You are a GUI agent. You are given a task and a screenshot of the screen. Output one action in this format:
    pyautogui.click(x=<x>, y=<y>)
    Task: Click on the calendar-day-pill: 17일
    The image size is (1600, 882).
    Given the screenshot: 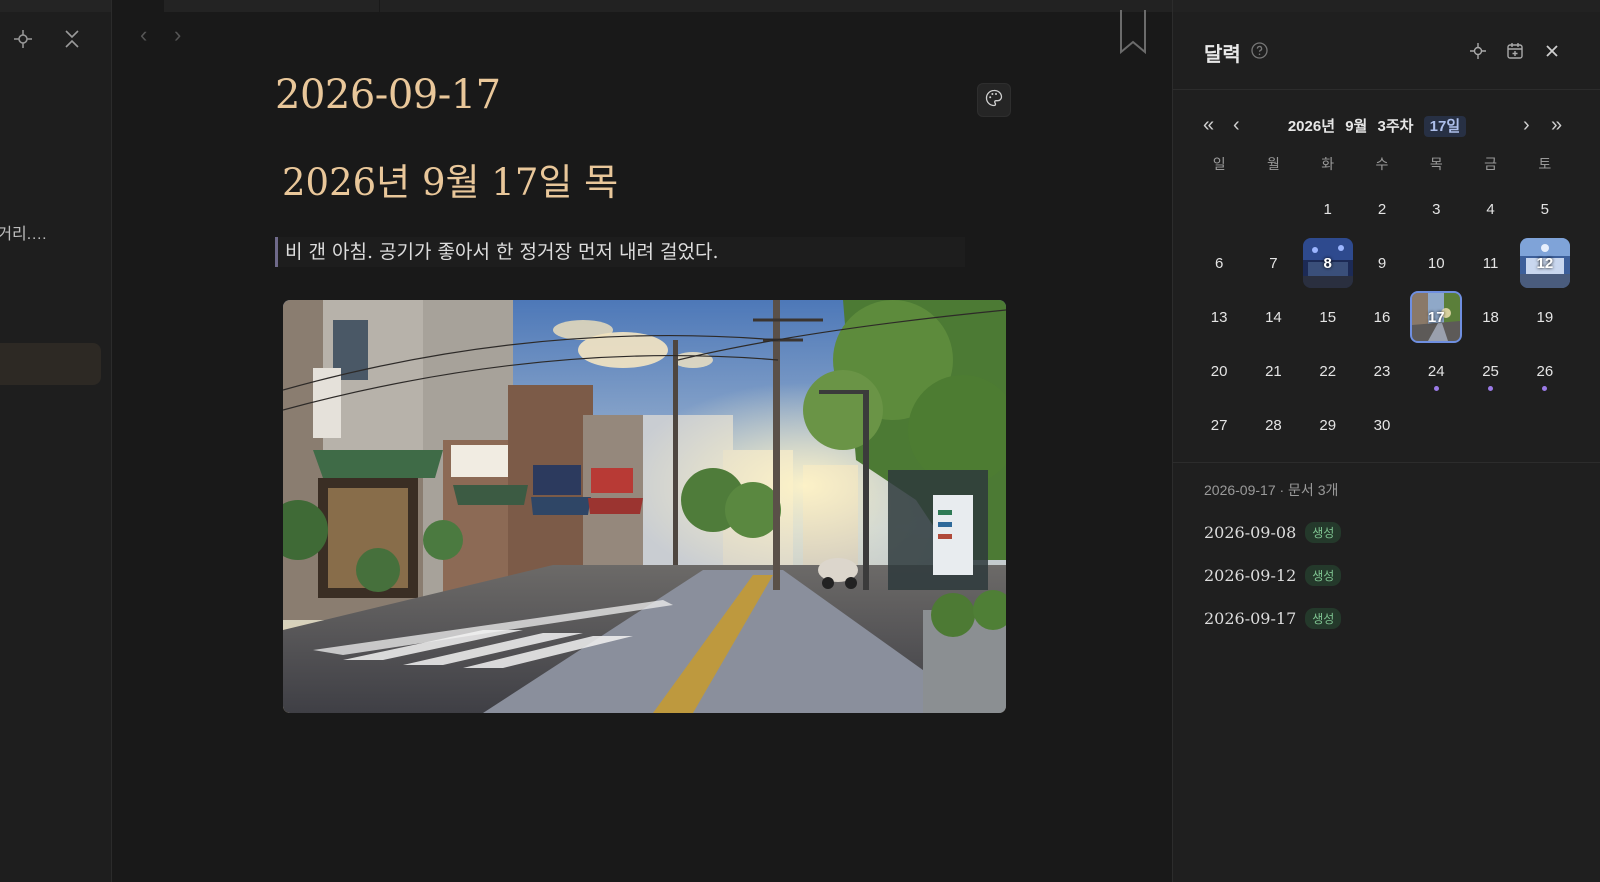 What is the action you would take?
    pyautogui.click(x=1445, y=126)
    